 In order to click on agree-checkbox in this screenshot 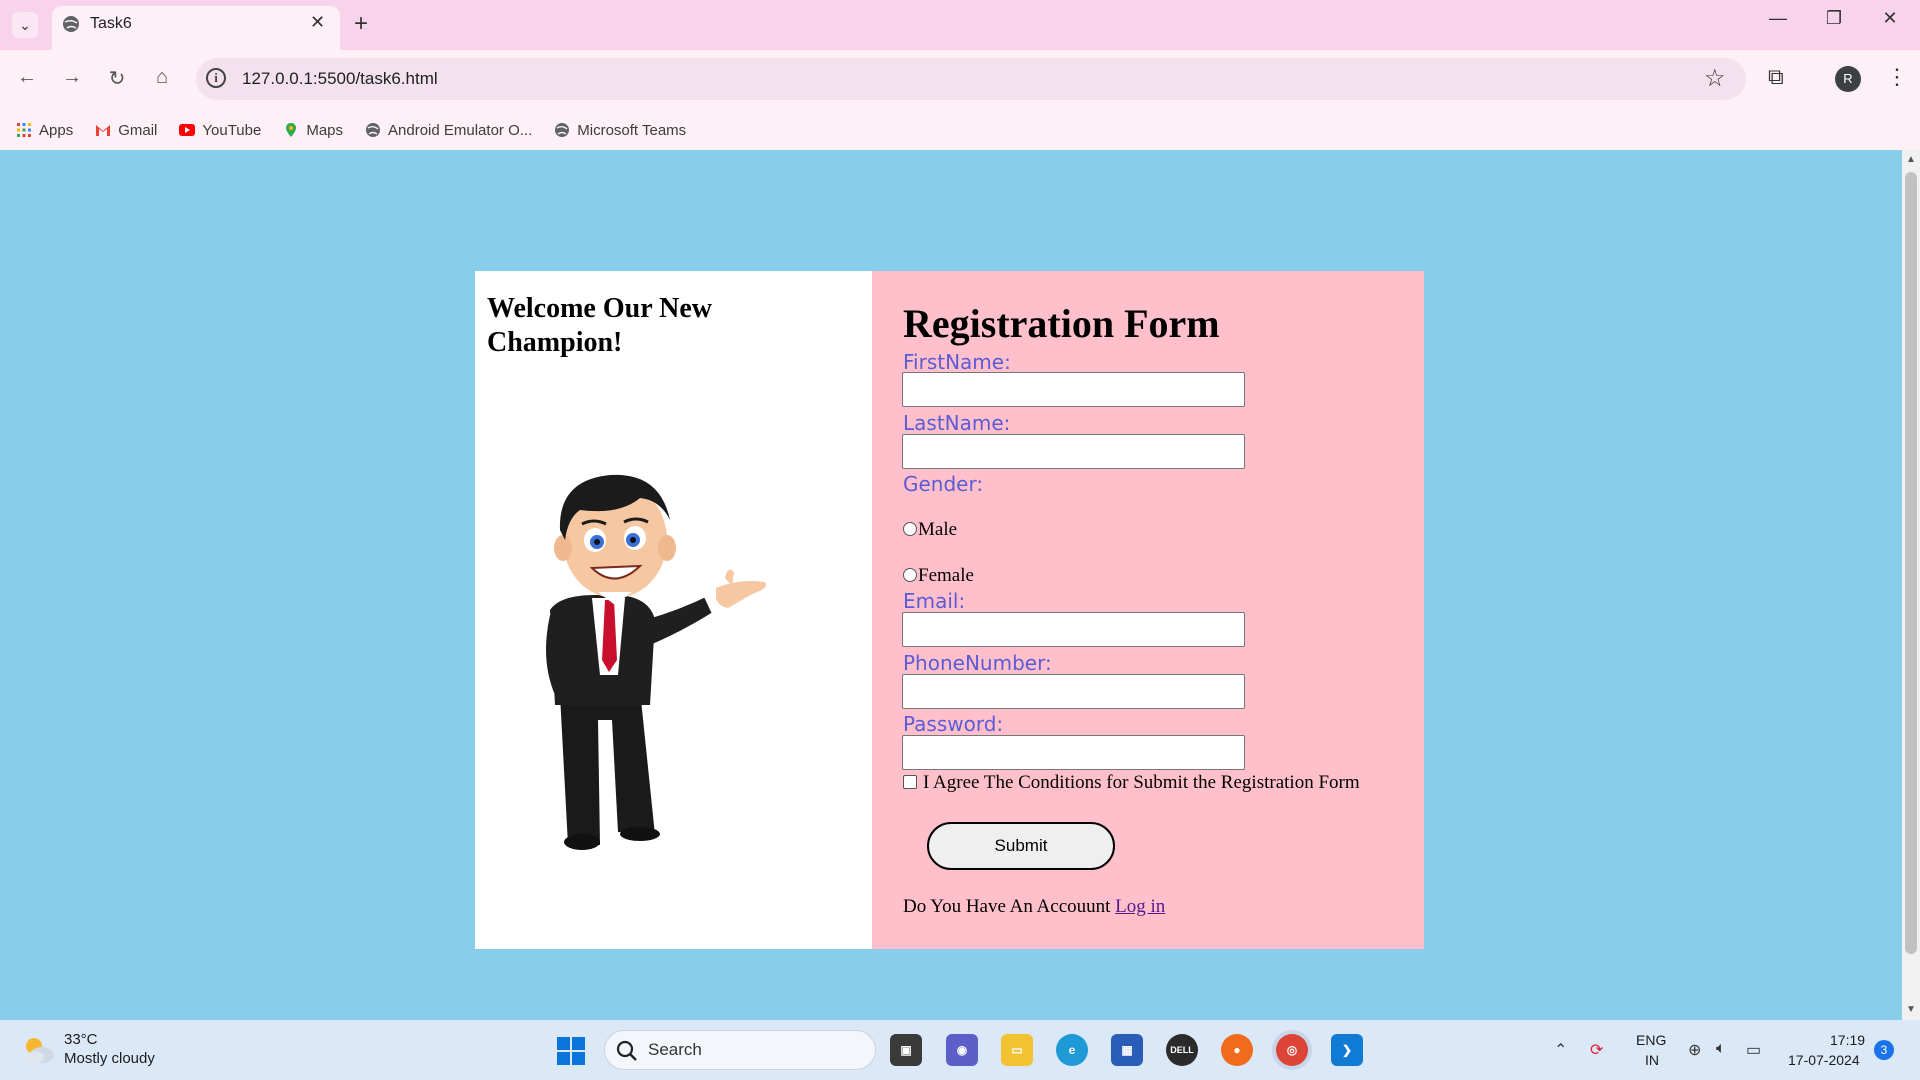, I will do `click(910, 782)`.